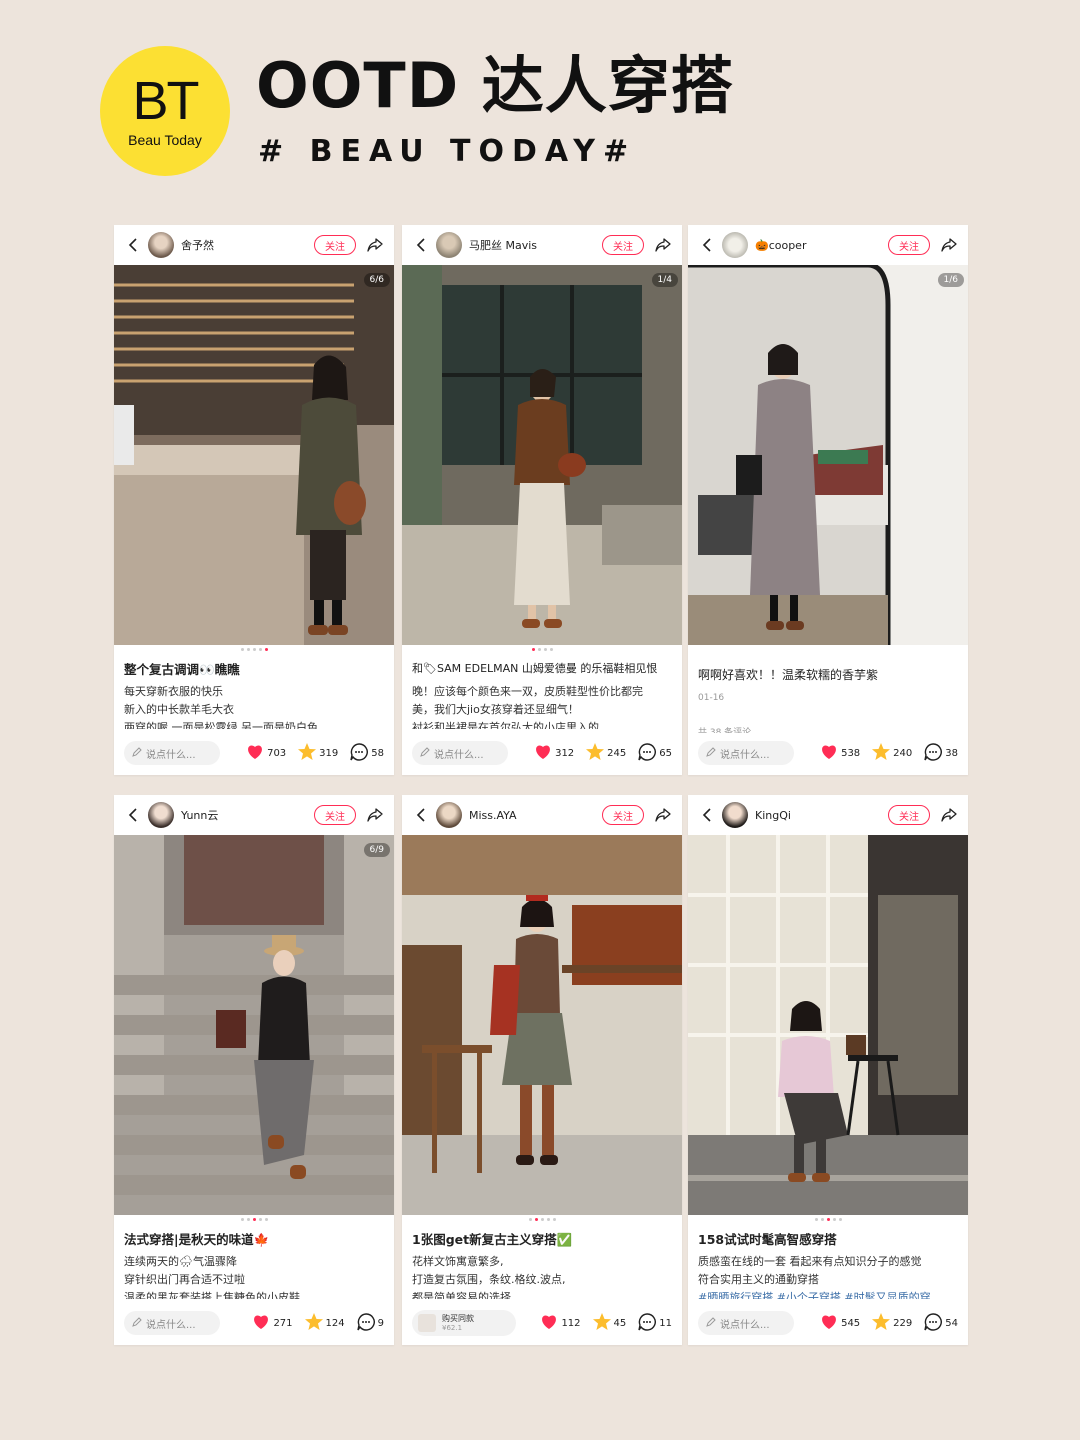  What do you see at coordinates (606, 753) in the screenshot?
I see `collect-button: 245` at bounding box center [606, 753].